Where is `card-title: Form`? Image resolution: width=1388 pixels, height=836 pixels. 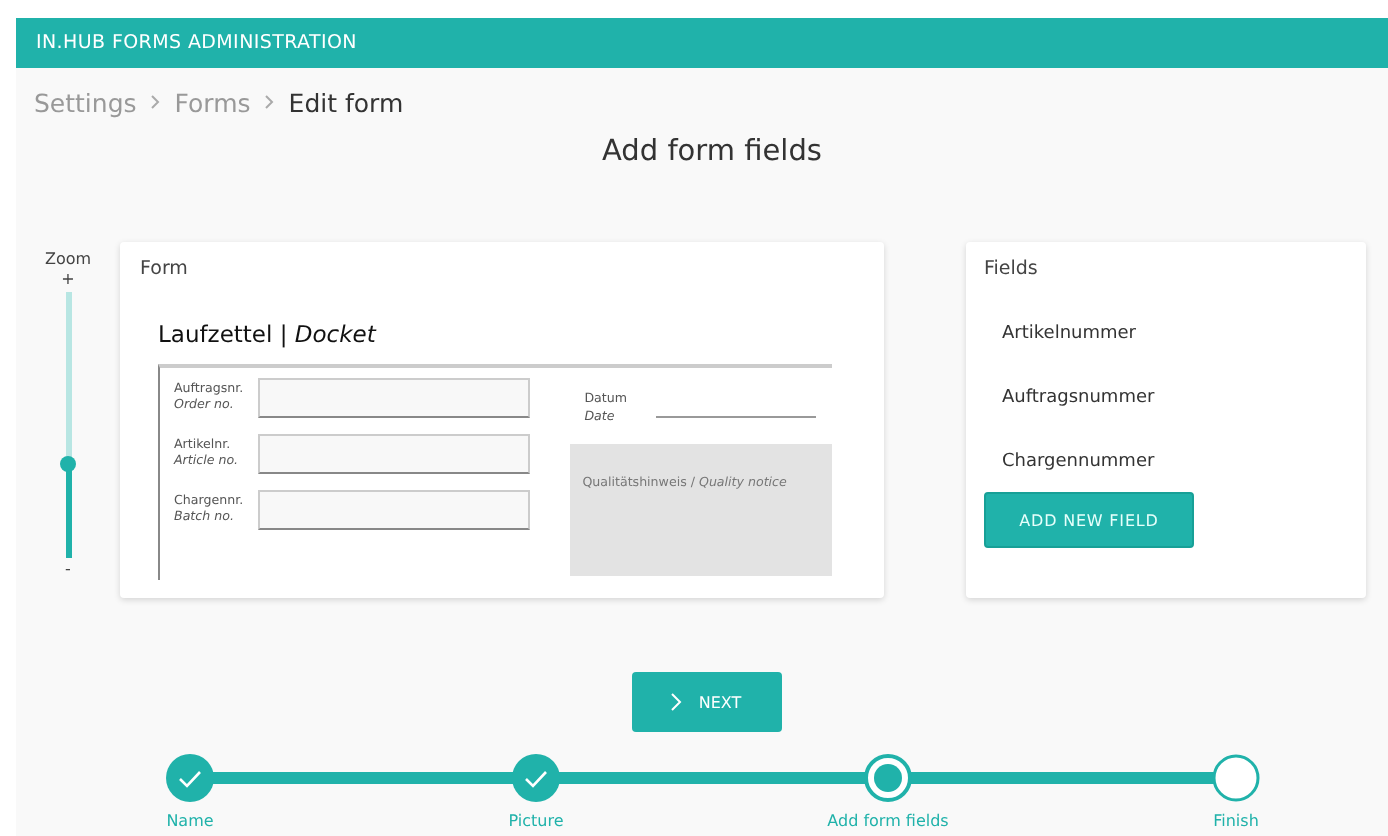
card-title: Form is located at coordinates (165, 269).